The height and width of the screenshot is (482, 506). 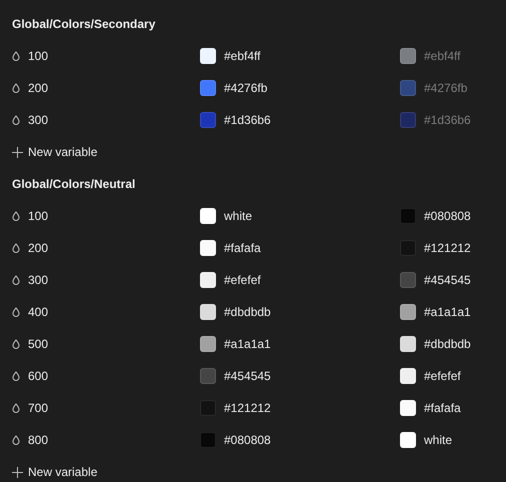 I want to click on color-value: #ebf4ff, so click(x=242, y=56).